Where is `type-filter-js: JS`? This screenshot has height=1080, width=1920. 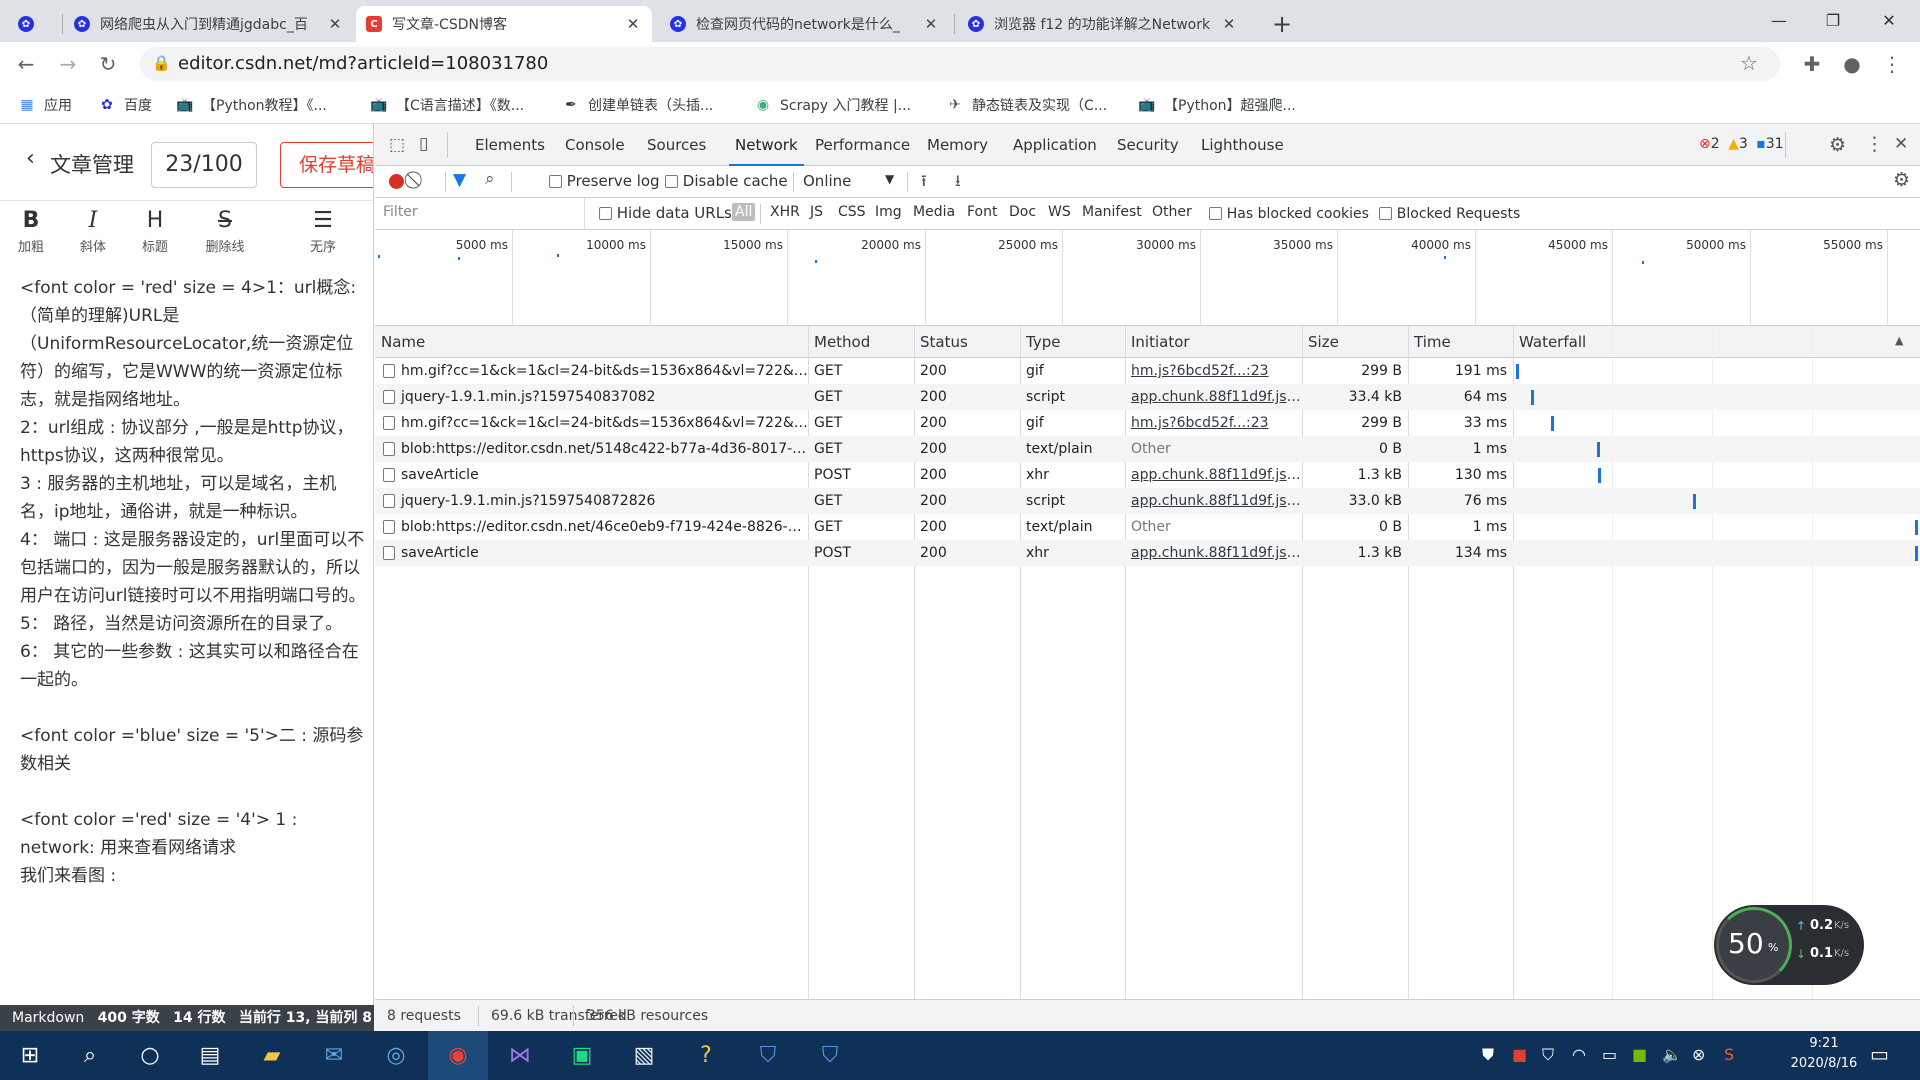
type-filter-js: JS is located at coordinates (816, 212).